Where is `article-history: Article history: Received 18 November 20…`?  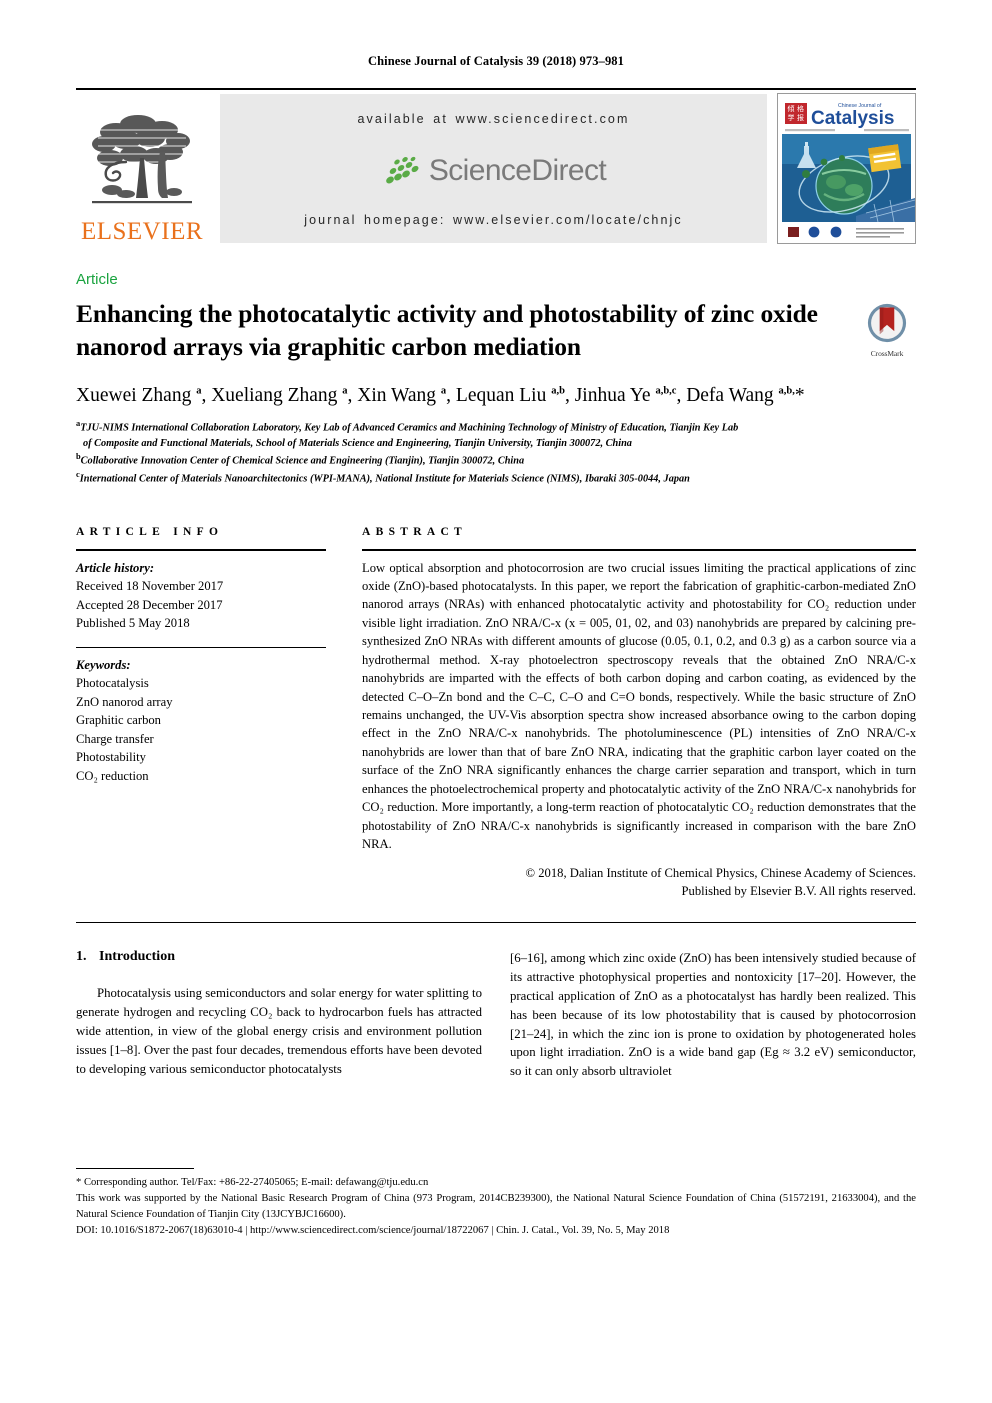
article-history: Article history: Received 18 November 20… is located at coordinates (201, 592).